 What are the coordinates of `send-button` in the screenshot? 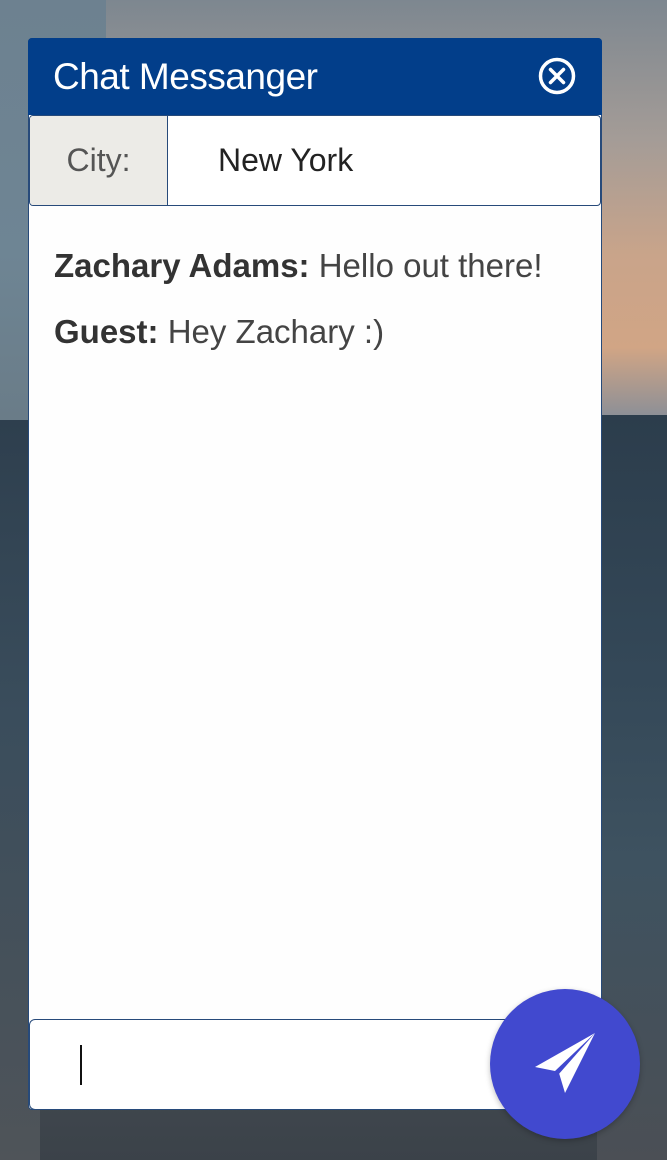 It's located at (565, 1064).